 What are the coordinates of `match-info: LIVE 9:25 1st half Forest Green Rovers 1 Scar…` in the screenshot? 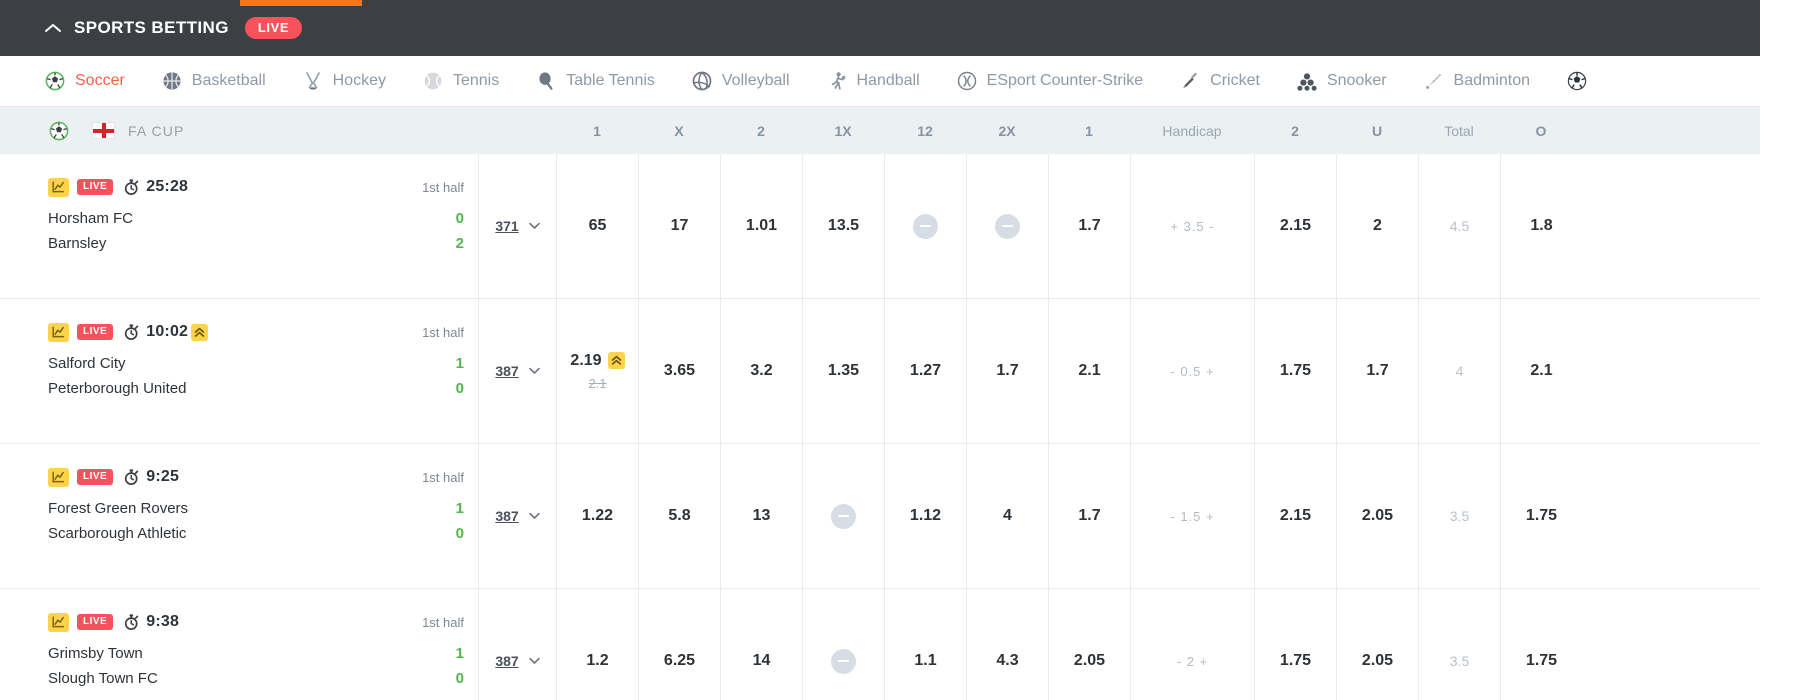 It's located at (239, 516).